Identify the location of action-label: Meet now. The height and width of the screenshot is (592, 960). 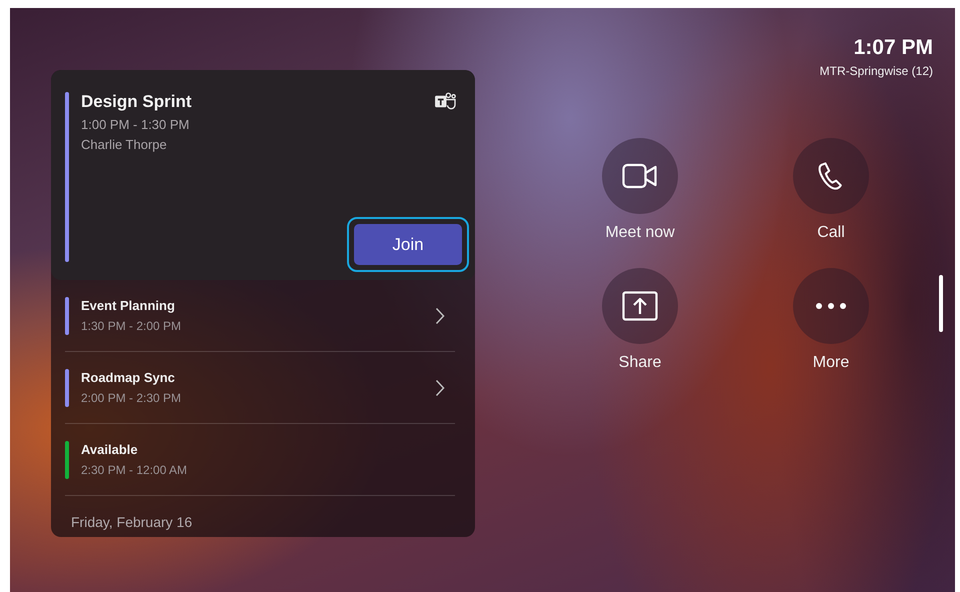
(640, 233).